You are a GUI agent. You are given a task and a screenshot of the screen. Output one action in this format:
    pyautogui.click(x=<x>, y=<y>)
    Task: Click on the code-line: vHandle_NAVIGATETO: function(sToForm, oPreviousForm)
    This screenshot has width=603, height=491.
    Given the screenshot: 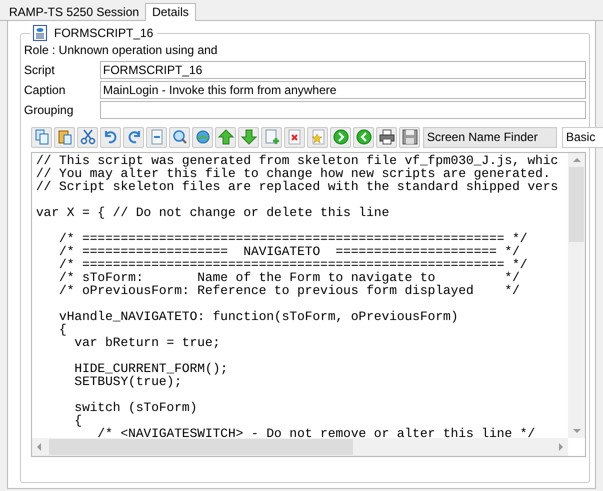 What is the action you would take?
    pyautogui.click(x=259, y=316)
    